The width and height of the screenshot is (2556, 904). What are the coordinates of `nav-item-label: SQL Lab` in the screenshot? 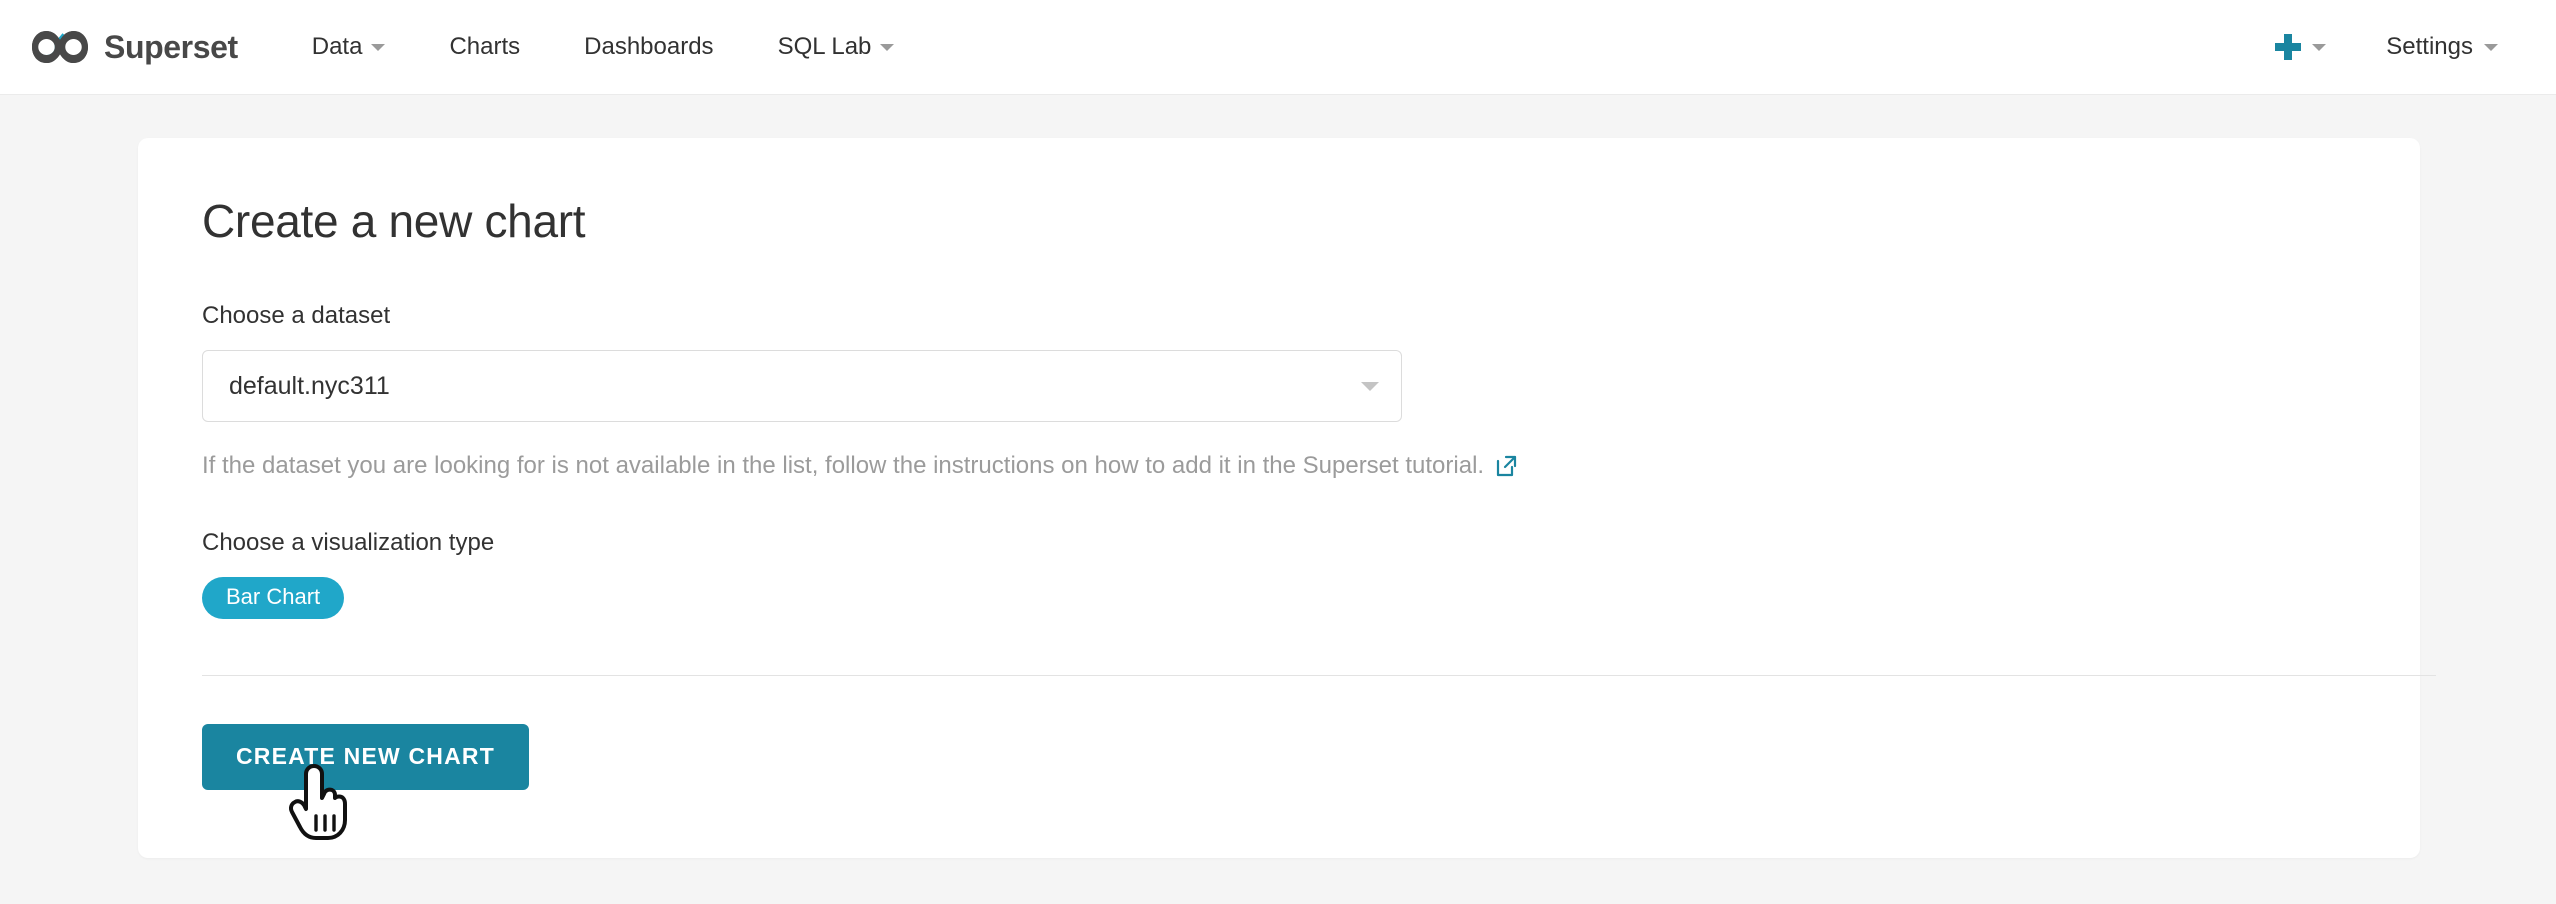 It's located at (824, 46).